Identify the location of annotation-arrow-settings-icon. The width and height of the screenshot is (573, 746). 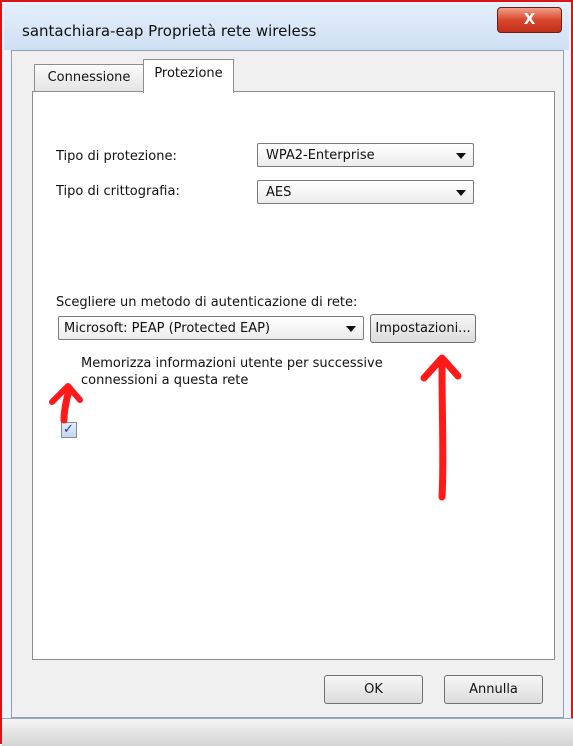
(441, 427).